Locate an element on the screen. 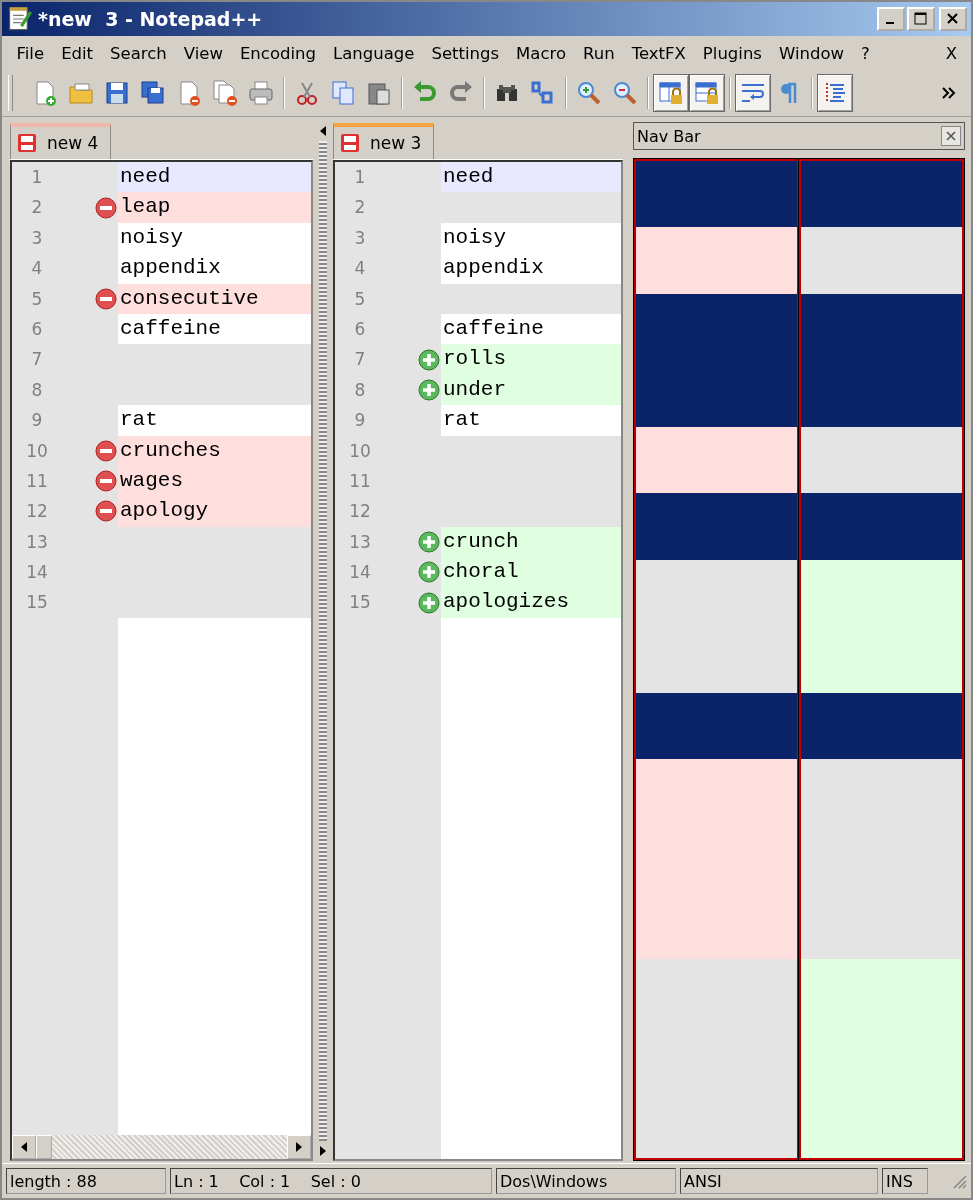 The height and width of the screenshot is (1200, 973). maximize-icon is located at coordinates (921, 19).